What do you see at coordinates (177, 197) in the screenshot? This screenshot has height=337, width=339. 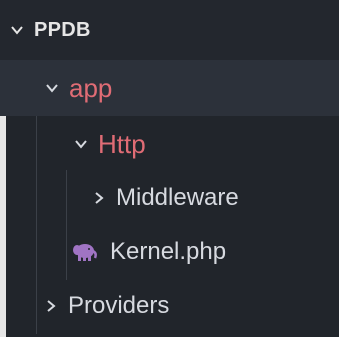 I see `tree-item-label: Middleware` at bounding box center [177, 197].